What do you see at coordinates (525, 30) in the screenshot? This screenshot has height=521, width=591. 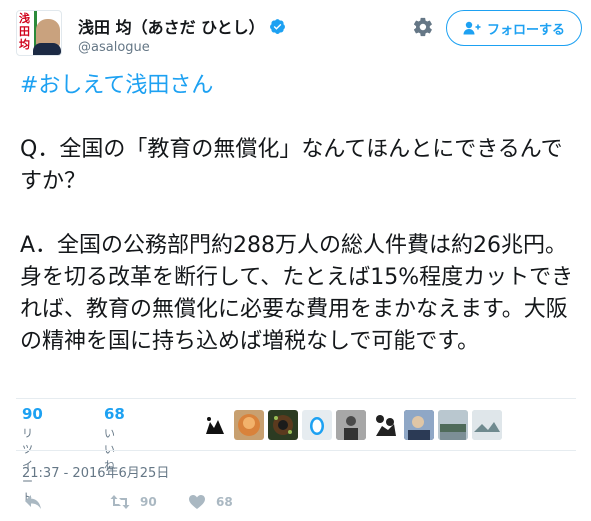 I see `follow-button-label: フォローする` at bounding box center [525, 30].